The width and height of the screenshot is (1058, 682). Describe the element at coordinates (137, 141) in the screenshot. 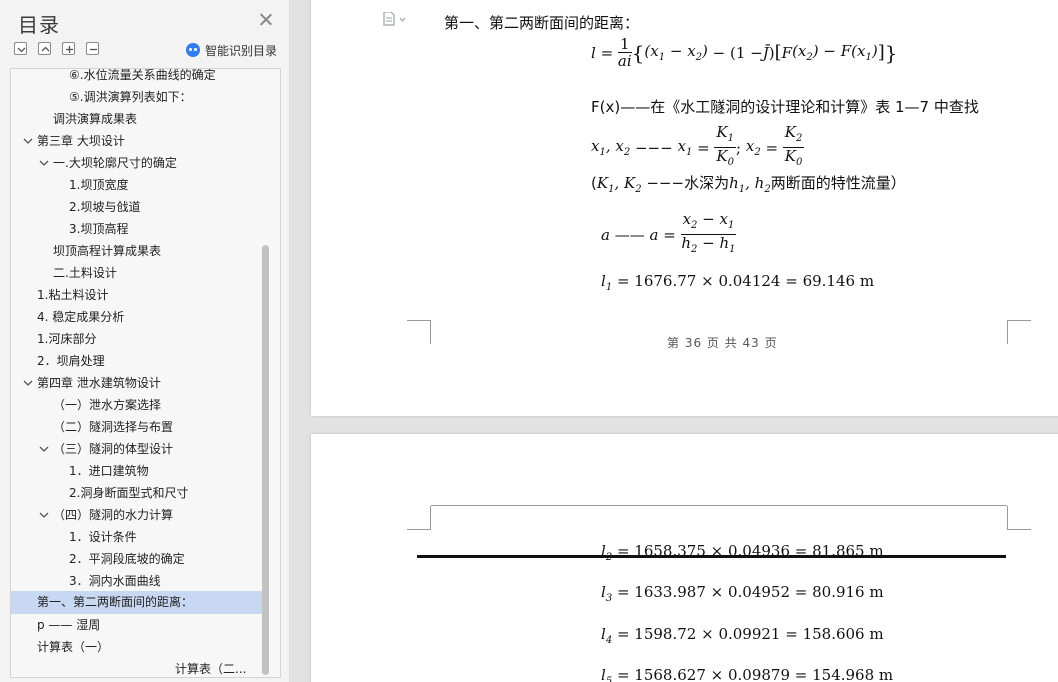

I see `toc-item: 第三章 大坝设计` at that location.